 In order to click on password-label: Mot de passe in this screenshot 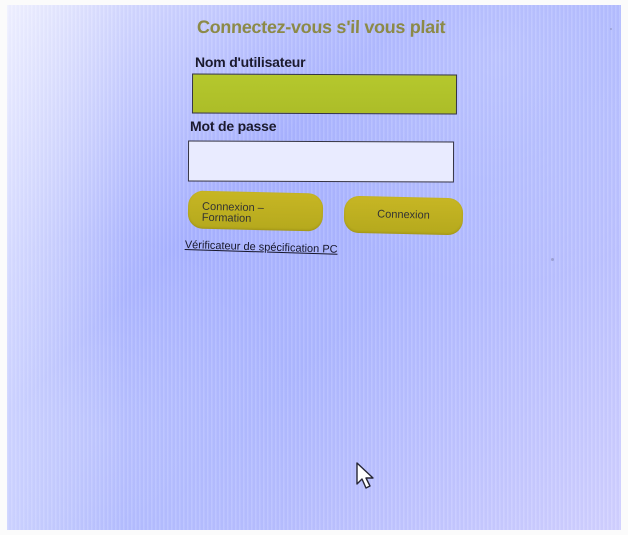, I will do `click(233, 126)`.